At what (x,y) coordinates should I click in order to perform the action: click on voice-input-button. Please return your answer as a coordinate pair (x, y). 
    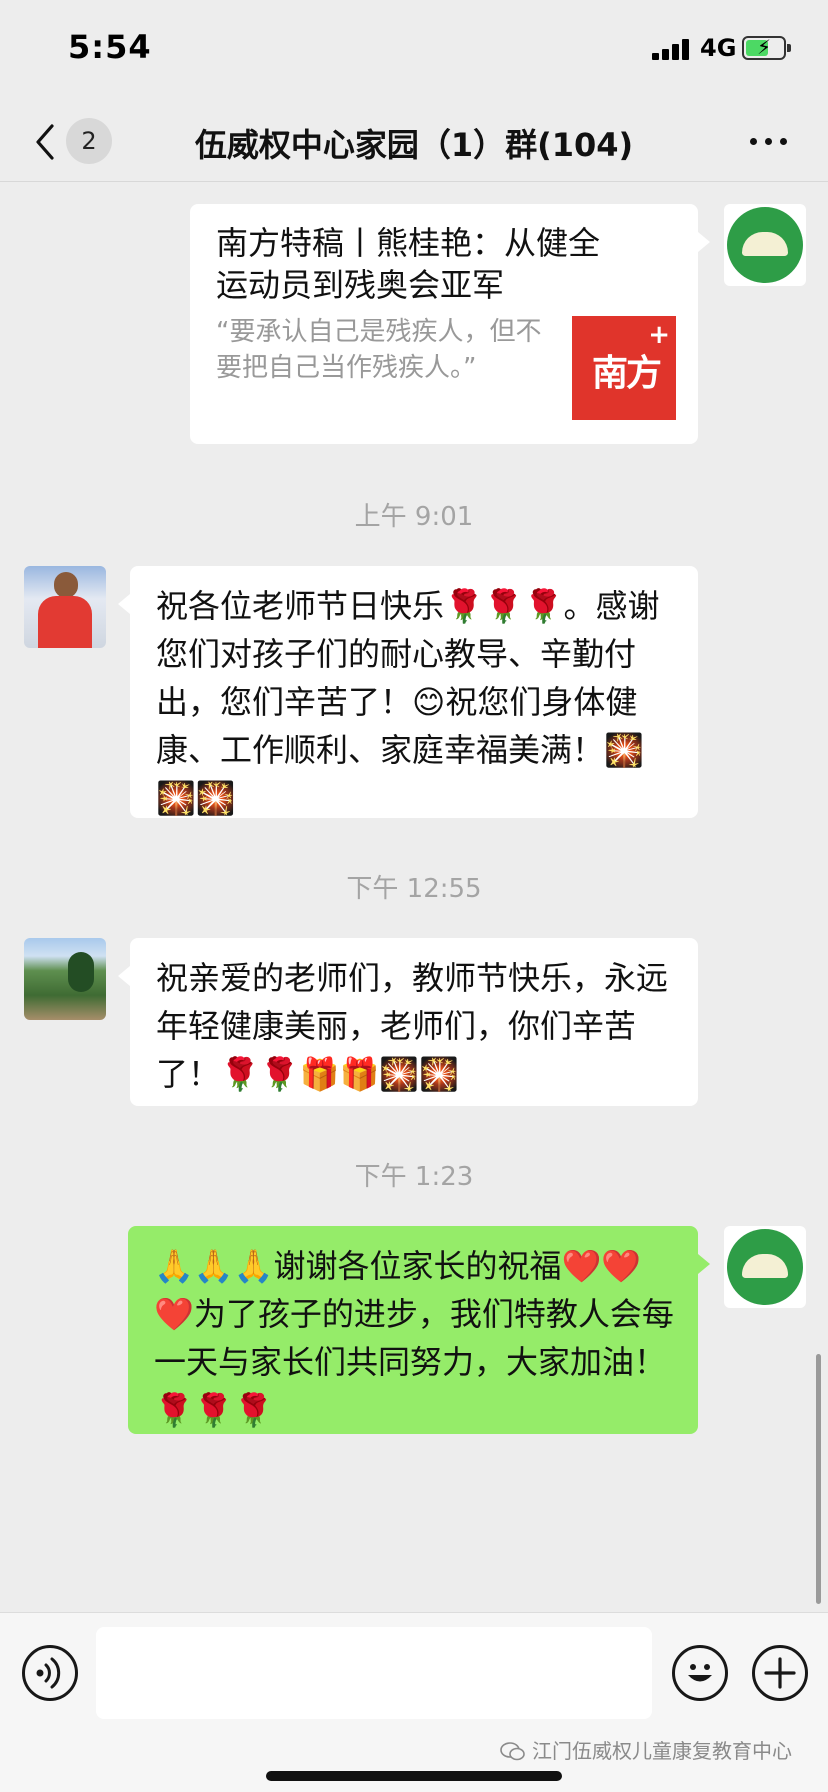
    Looking at the image, I should click on (50, 1673).